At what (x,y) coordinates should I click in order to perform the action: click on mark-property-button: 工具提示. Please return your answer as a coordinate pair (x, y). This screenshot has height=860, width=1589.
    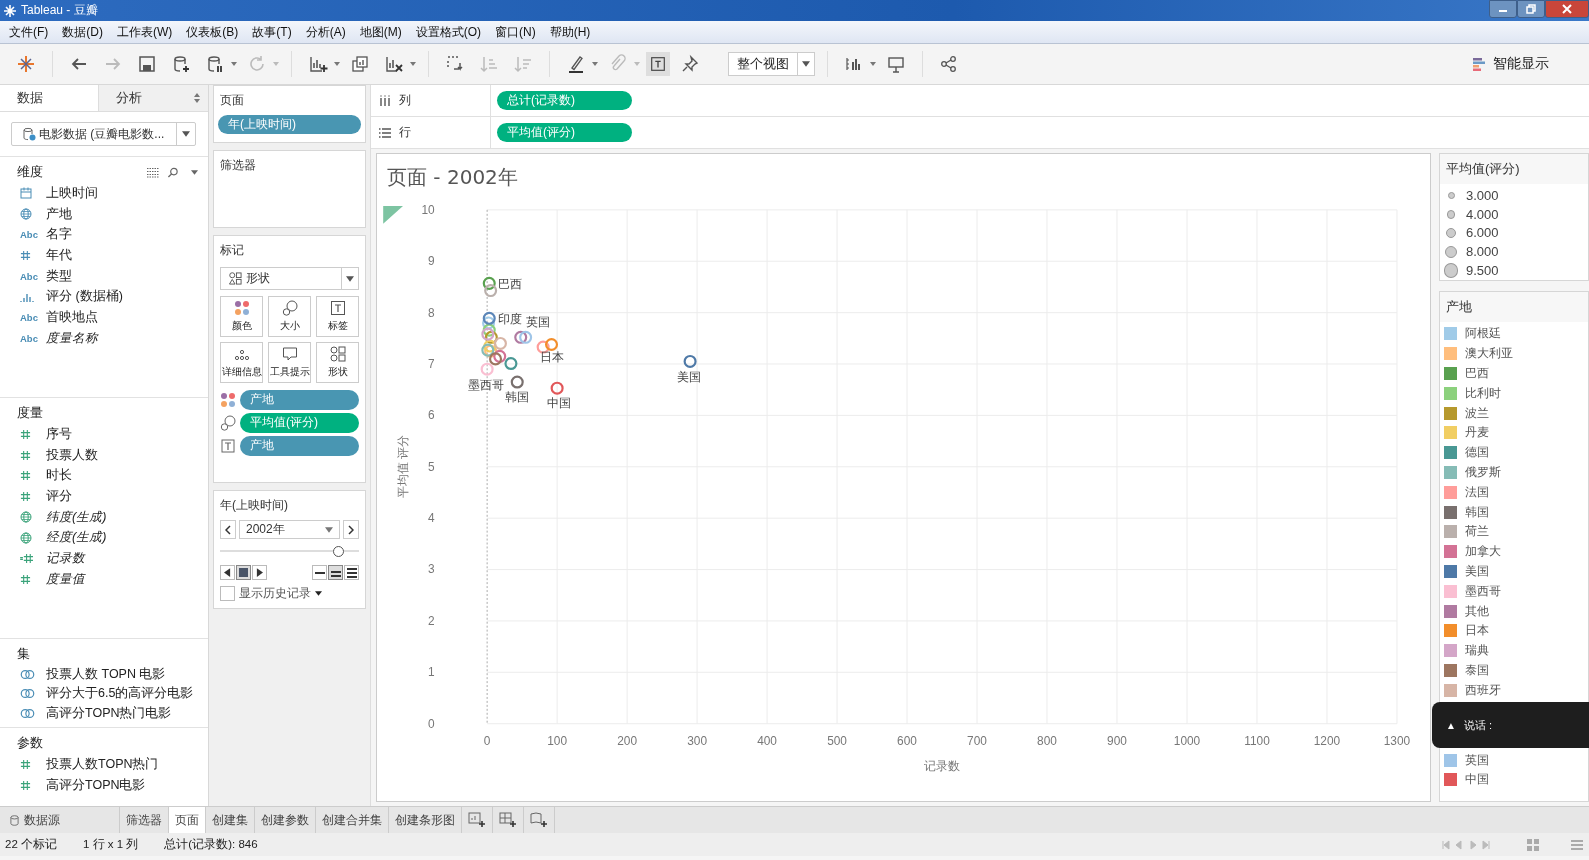
    Looking at the image, I should click on (289, 362).